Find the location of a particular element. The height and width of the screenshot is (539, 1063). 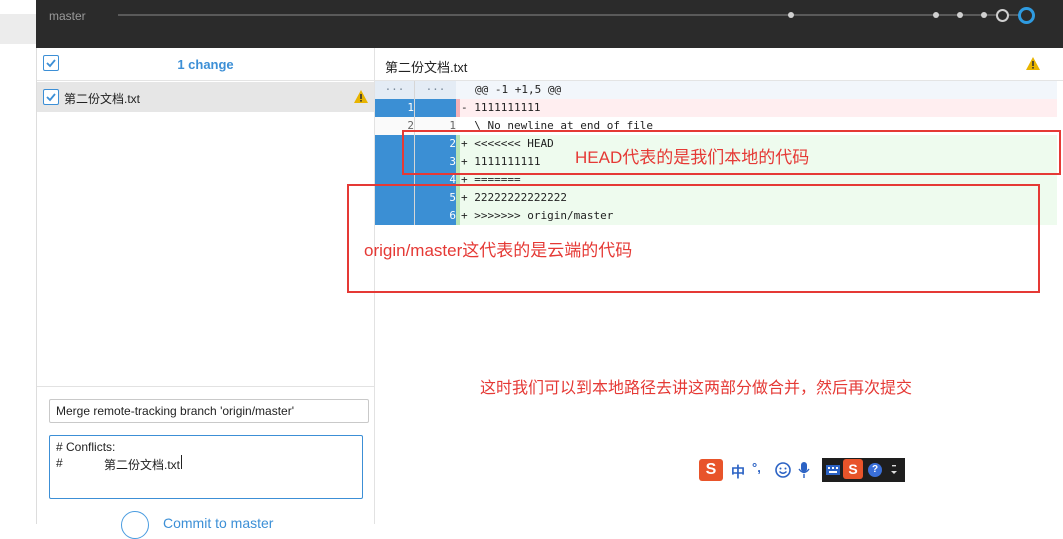

changed-file-row: 第二份文档.txt is located at coordinates (205, 97).